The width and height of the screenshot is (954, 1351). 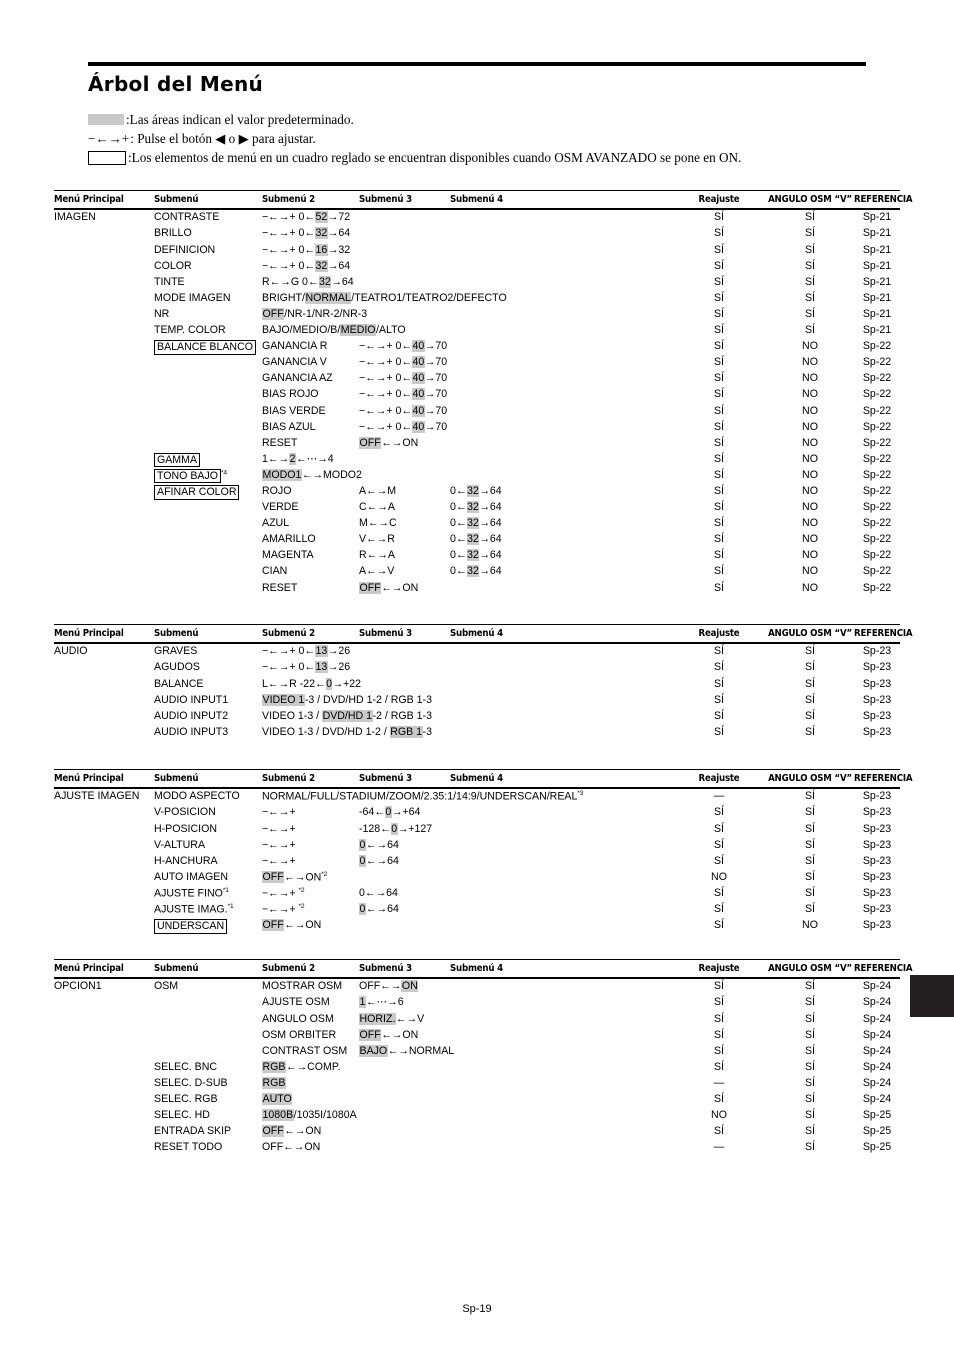 I want to click on table-row: ENTRADA SKIP OFF←→ON SÍ SÍ Sp-25, so click(x=477, y=1132).